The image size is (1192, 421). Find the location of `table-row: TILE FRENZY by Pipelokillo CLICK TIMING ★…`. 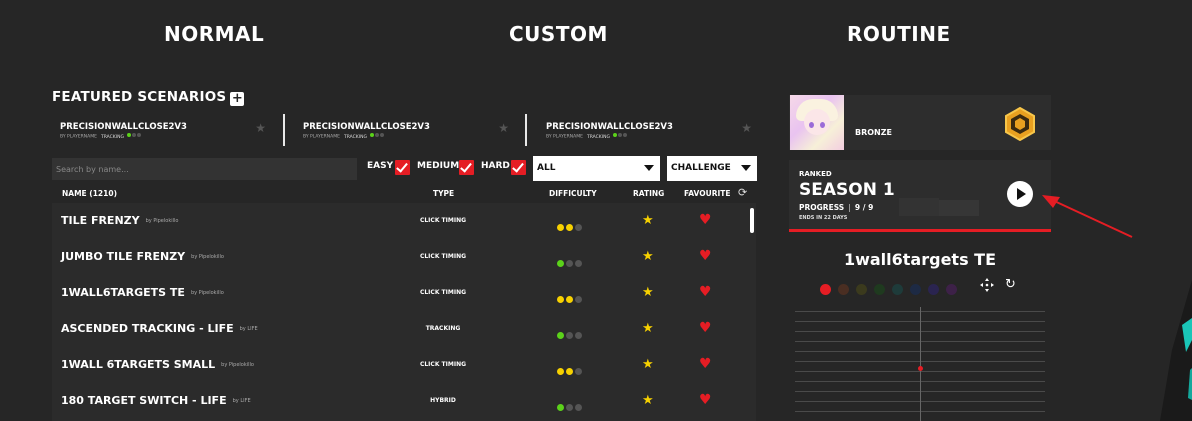

table-row: TILE FRENZY by Pipelokillo CLICK TIMING ★… is located at coordinates (400, 221).